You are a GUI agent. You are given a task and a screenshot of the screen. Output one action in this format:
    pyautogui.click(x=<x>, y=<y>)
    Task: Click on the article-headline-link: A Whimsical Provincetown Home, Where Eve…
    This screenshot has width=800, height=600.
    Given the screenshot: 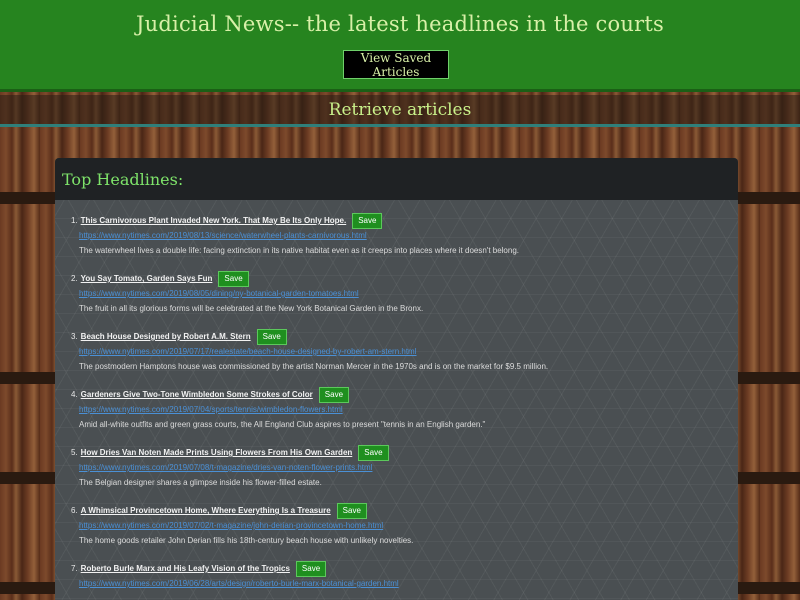 What is the action you would take?
    pyautogui.click(x=206, y=510)
    